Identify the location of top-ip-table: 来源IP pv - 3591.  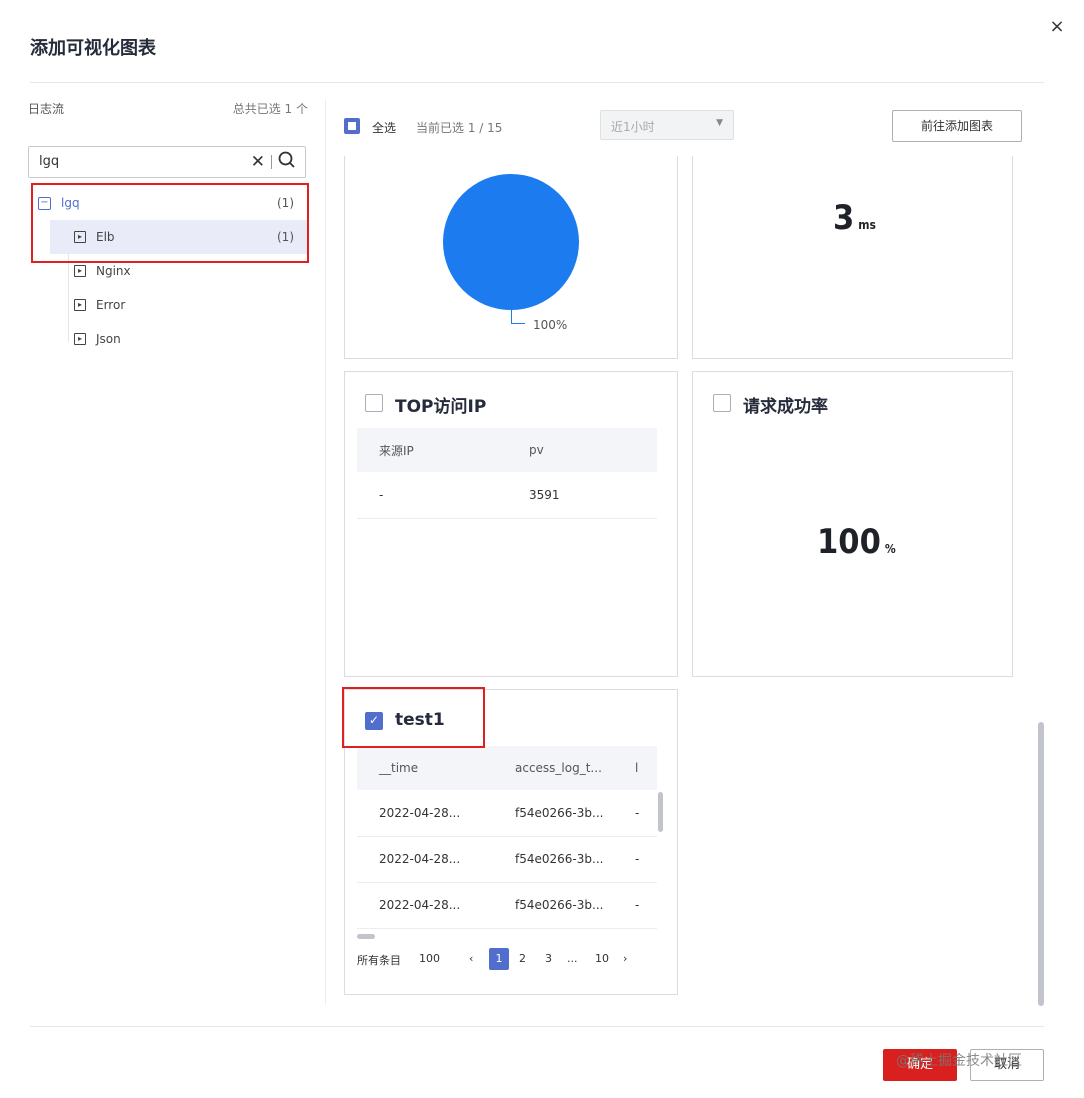
(507, 473).